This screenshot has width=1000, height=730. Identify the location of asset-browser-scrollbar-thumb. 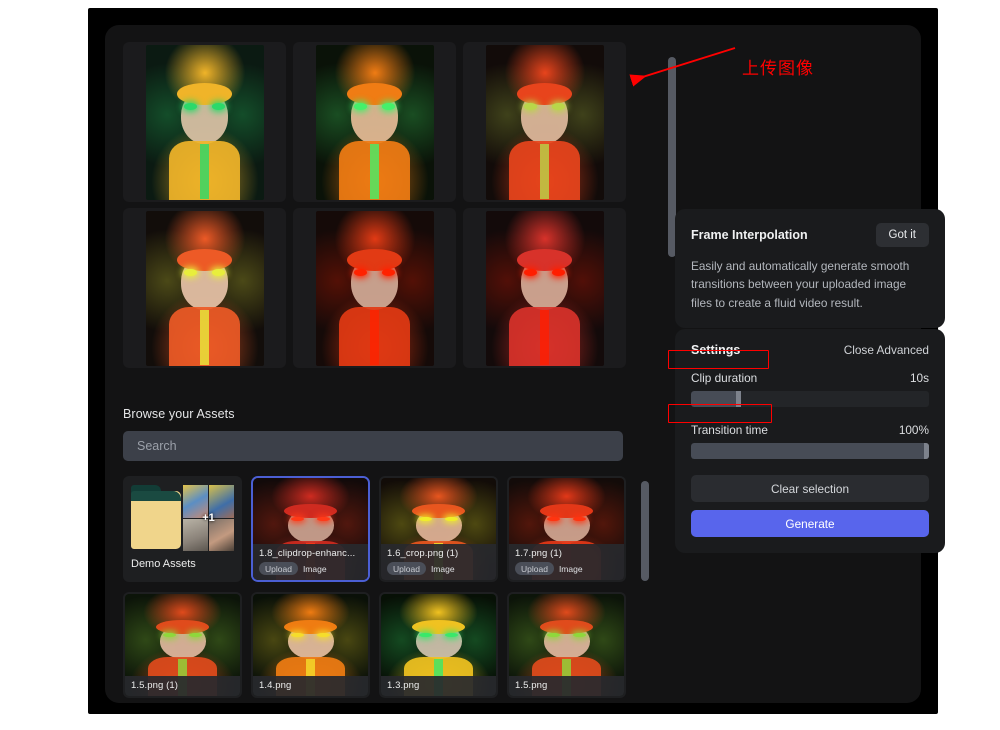
(645, 531).